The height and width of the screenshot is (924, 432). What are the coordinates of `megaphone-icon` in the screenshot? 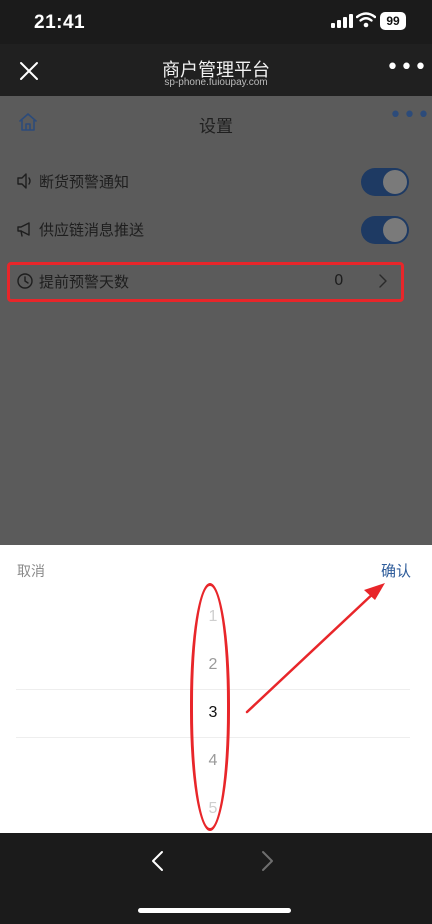 It's located at (23, 229).